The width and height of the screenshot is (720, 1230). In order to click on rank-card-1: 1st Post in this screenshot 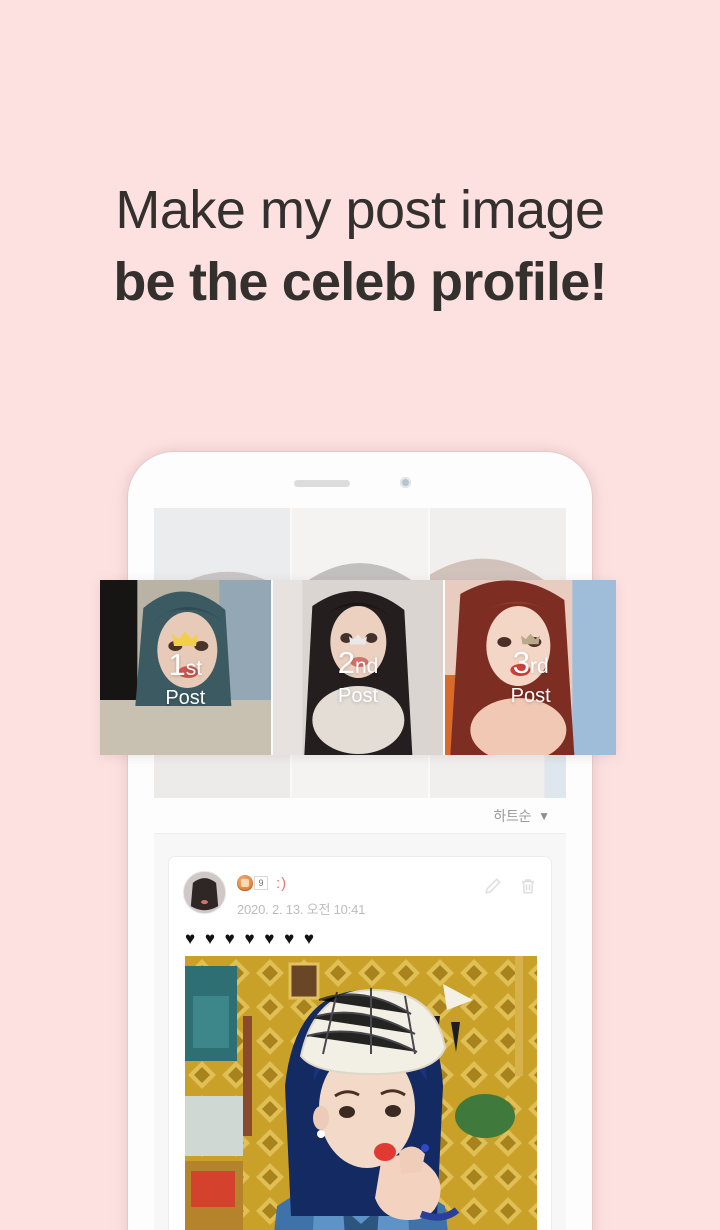, I will do `click(186, 667)`.